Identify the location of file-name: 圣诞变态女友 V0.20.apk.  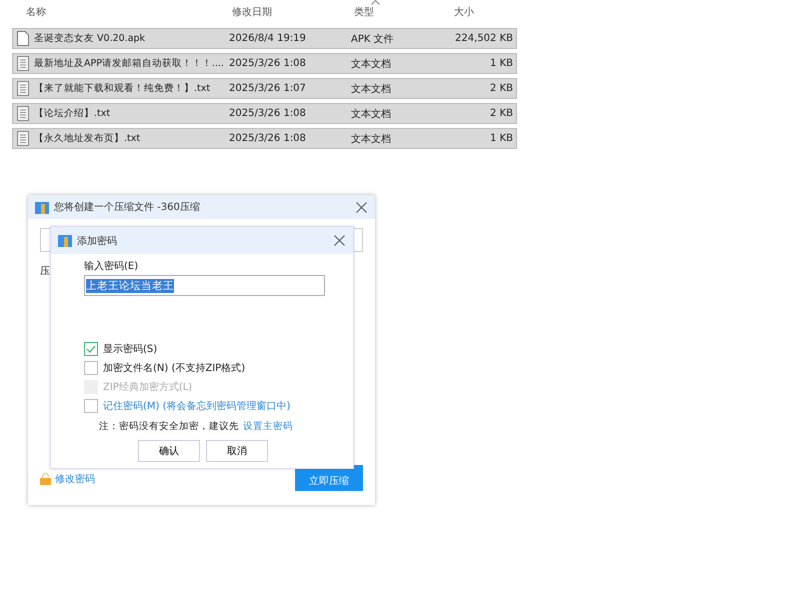
(90, 38).